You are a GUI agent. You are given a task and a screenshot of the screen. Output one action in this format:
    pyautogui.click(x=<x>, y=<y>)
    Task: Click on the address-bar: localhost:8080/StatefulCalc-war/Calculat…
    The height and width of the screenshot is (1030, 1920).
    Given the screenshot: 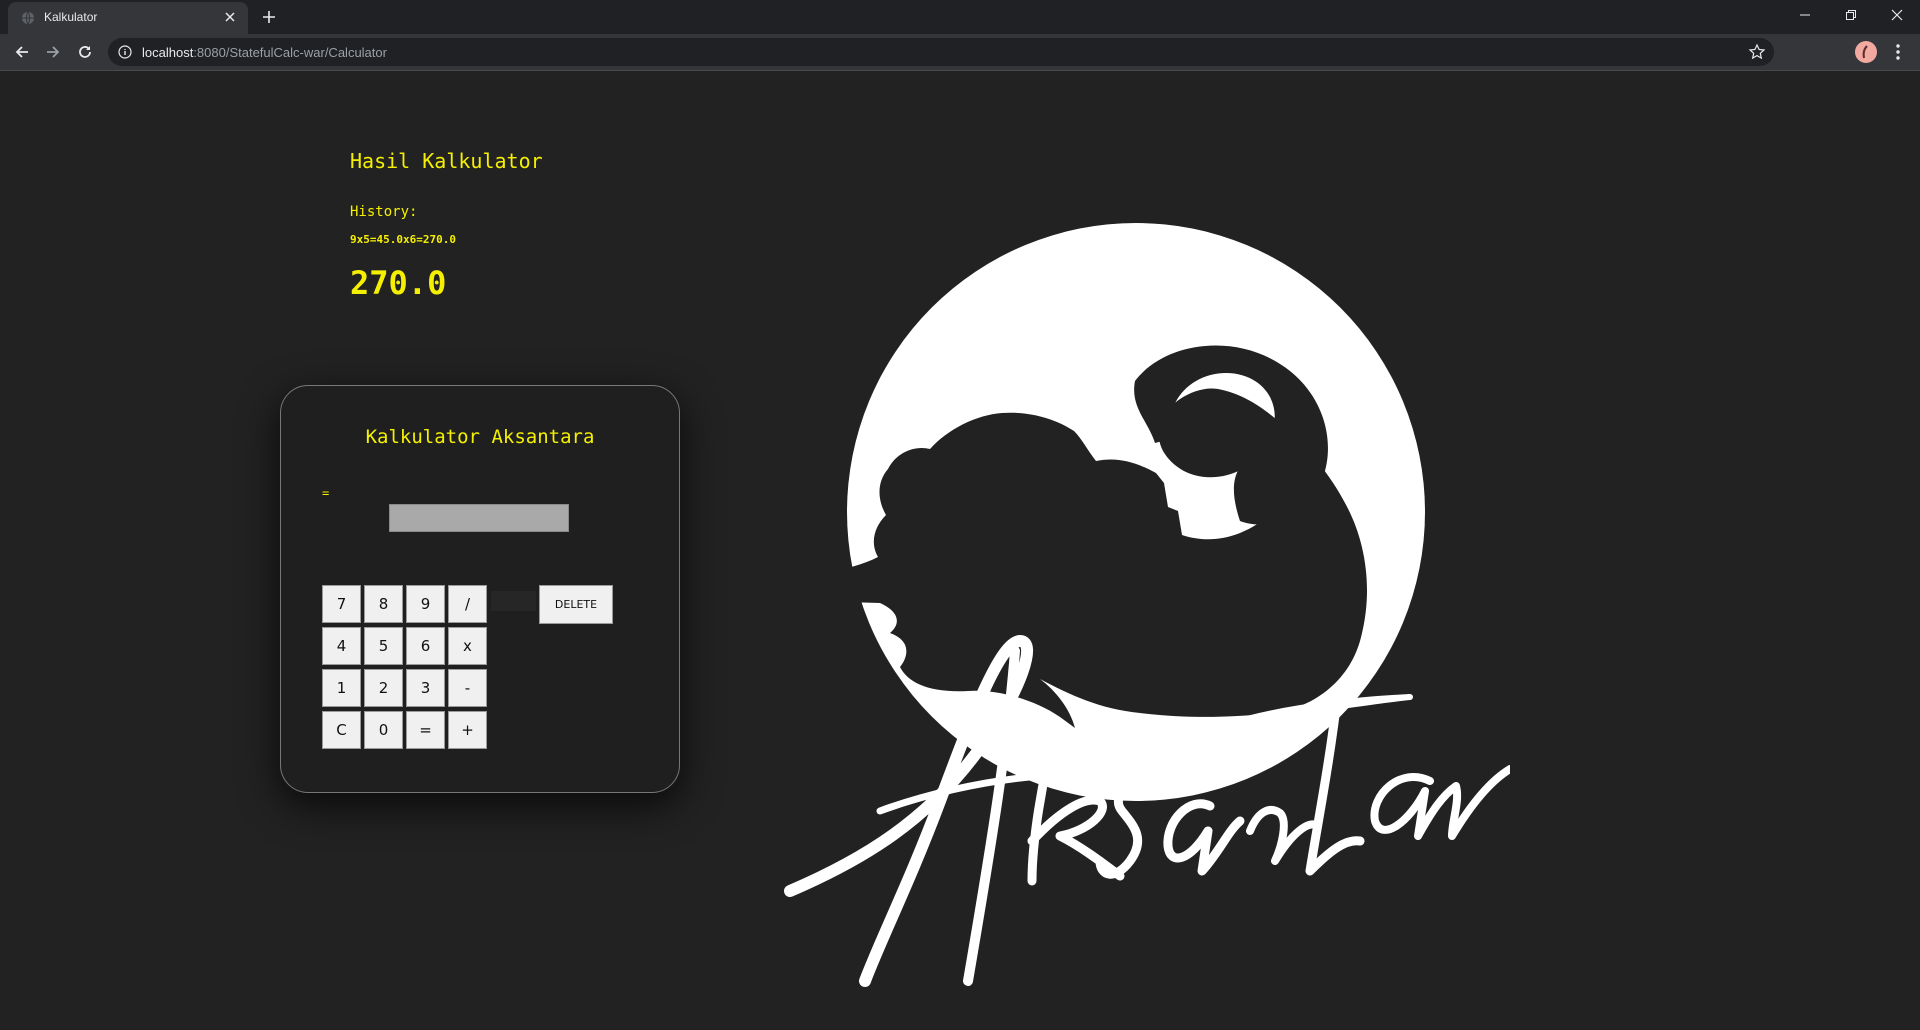 What is the action you would take?
    pyautogui.click(x=941, y=52)
    